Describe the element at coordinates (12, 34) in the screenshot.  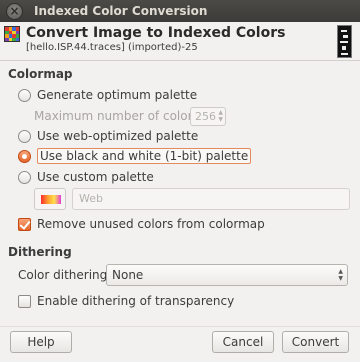
I see `indexed-palette-icon` at that location.